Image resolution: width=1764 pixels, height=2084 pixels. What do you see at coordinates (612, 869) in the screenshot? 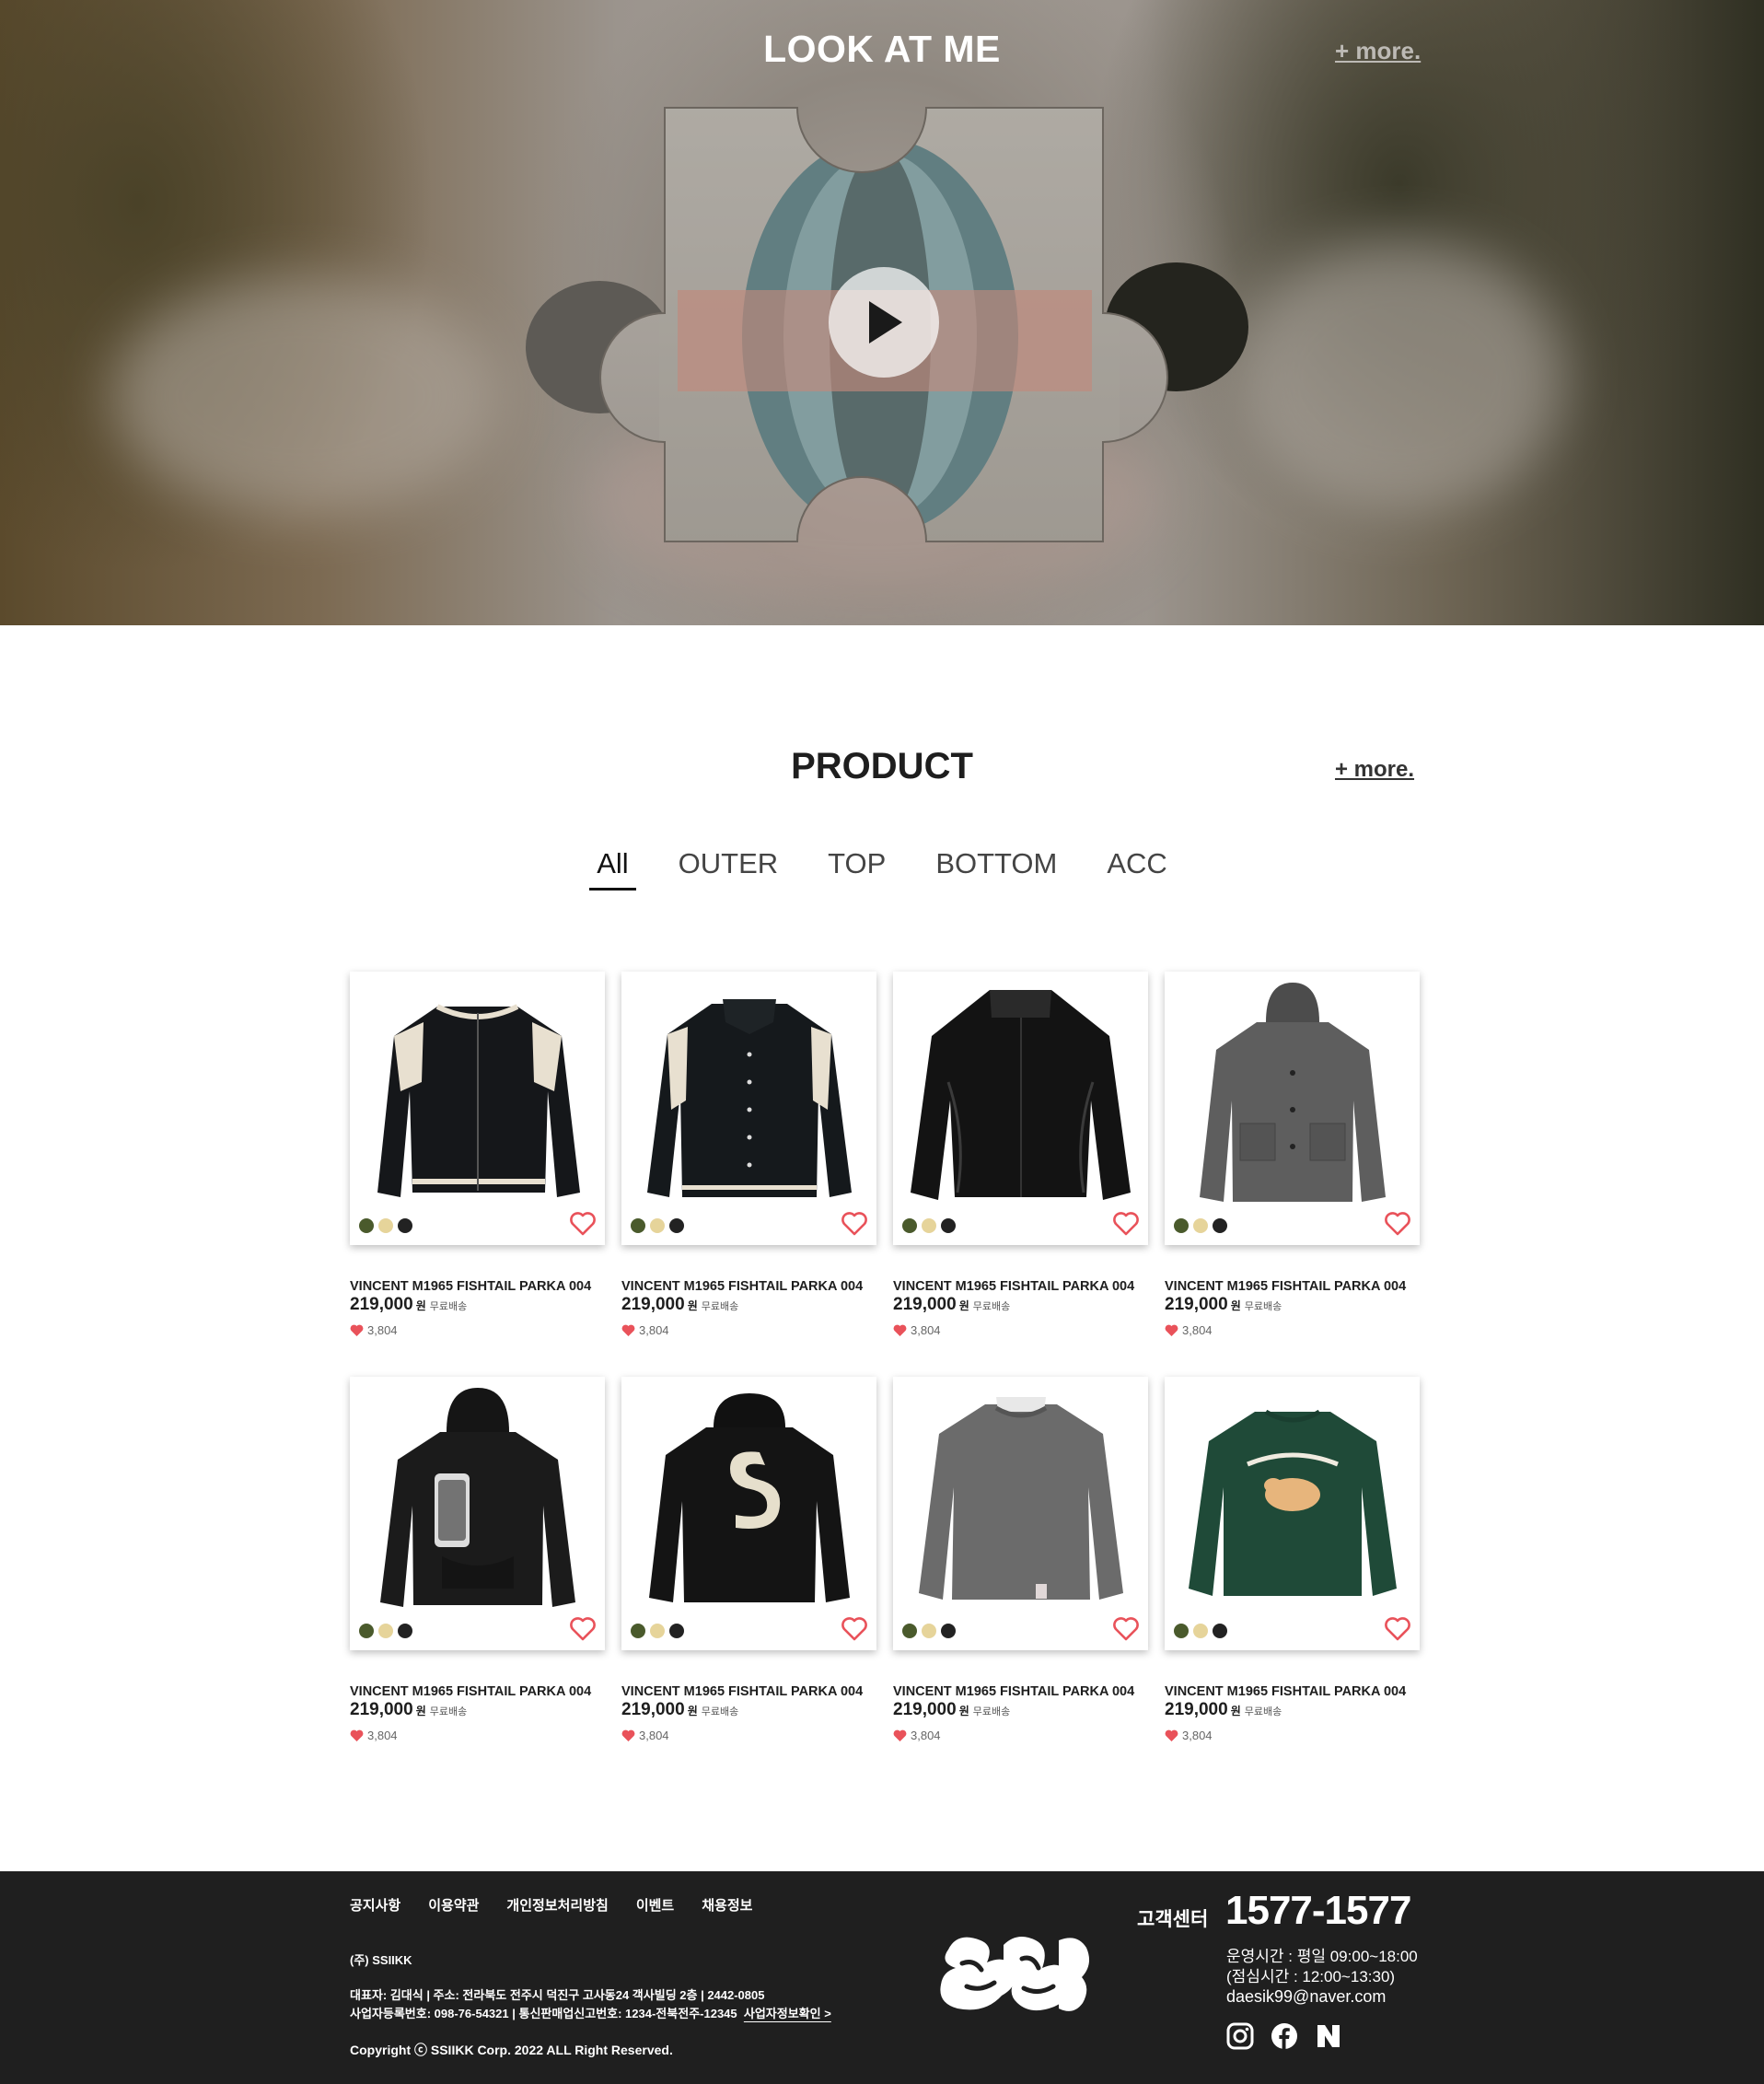
I see `tab-all: All` at bounding box center [612, 869].